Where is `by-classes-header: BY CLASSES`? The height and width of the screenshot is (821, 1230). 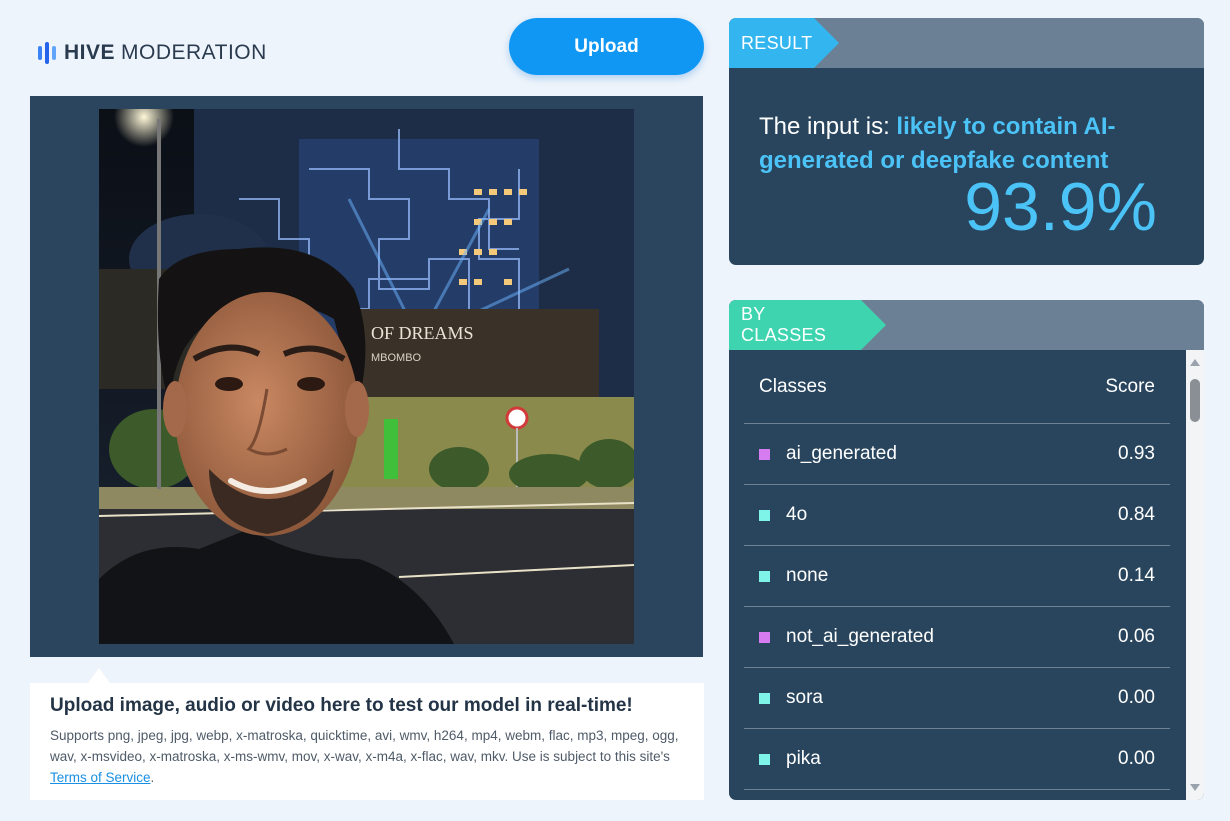 by-classes-header: BY CLASSES is located at coordinates (966, 325).